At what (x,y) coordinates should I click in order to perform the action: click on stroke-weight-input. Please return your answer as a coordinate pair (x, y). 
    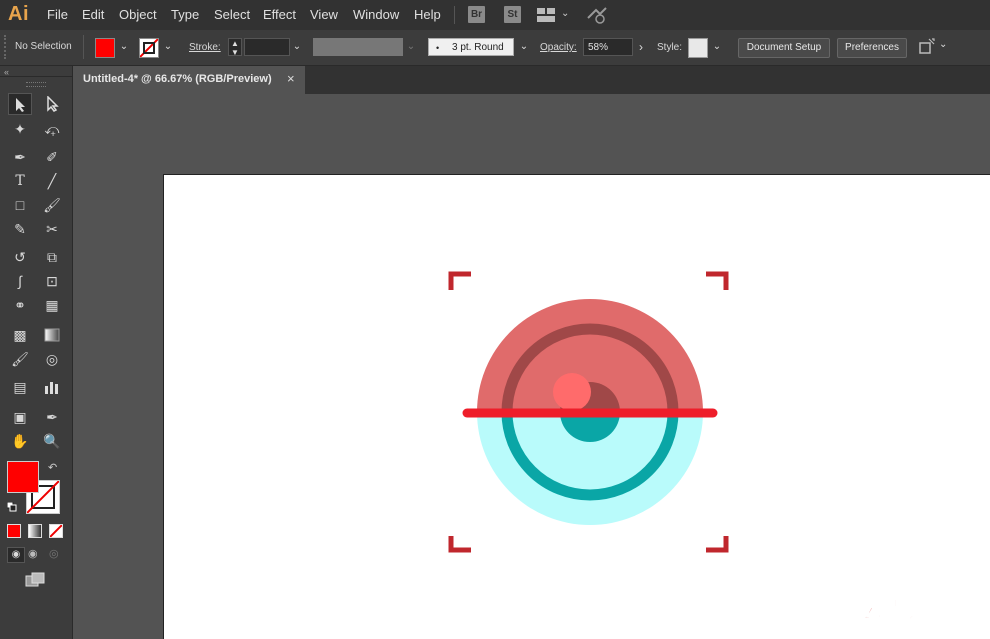
    Looking at the image, I should click on (267, 47).